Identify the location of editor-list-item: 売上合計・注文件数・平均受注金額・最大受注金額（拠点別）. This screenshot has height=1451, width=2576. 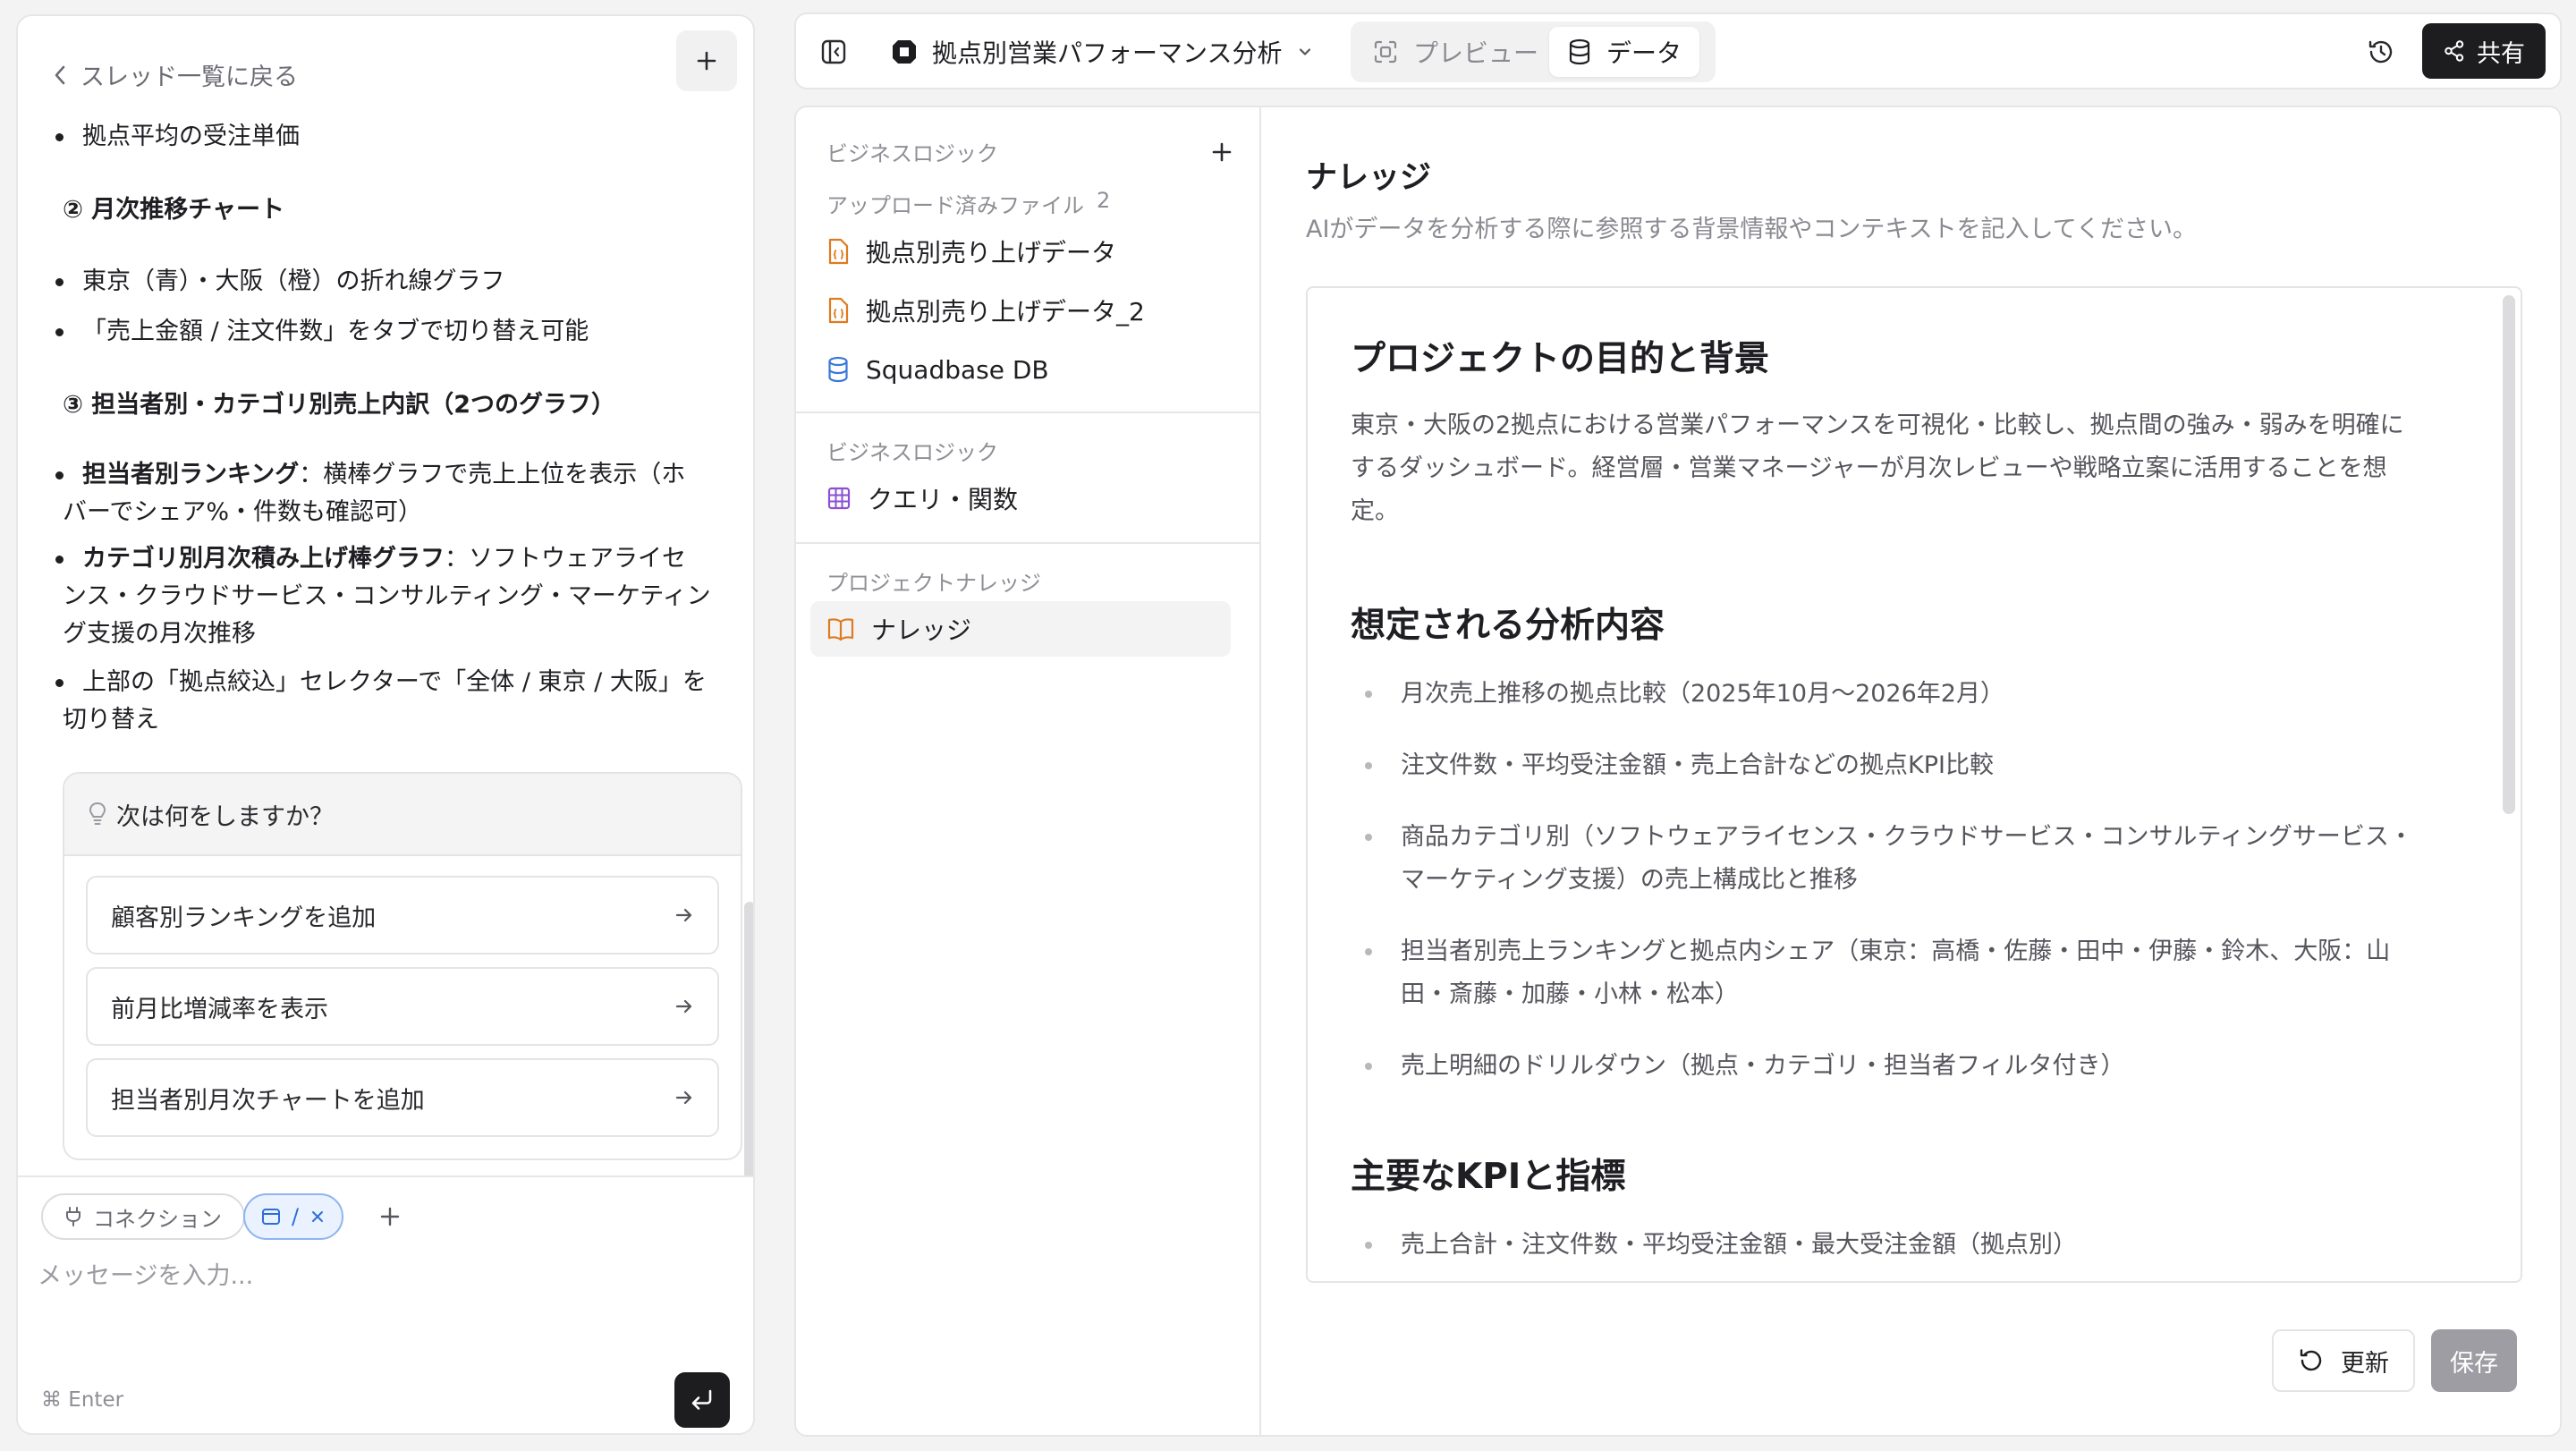
(1915, 1245).